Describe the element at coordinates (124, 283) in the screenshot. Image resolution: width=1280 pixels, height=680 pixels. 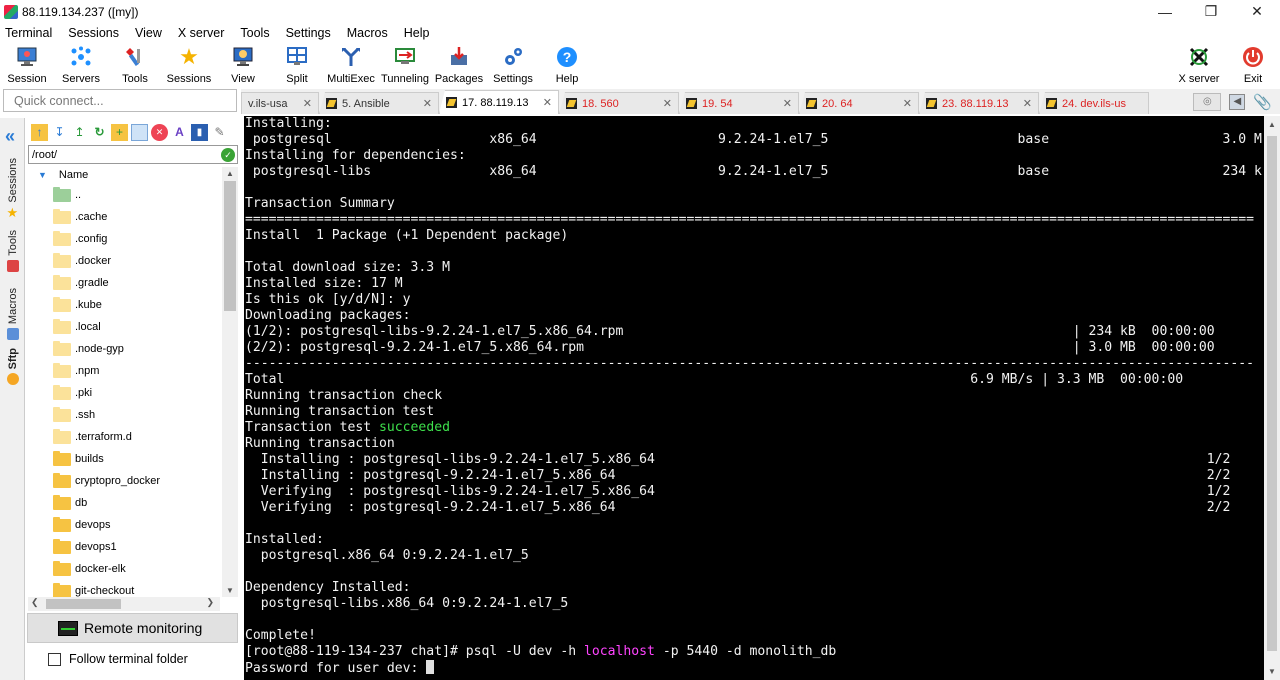
I see `list-item: .gradle` at that location.